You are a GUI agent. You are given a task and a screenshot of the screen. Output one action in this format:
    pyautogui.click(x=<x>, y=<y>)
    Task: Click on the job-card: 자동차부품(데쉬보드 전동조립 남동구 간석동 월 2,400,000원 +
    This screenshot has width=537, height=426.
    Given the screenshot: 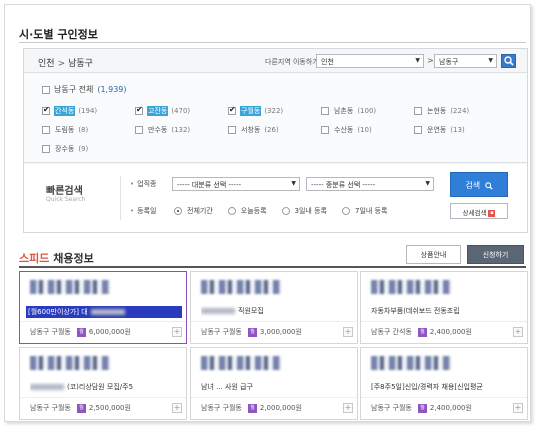 What is the action you would take?
    pyautogui.click(x=444, y=307)
    